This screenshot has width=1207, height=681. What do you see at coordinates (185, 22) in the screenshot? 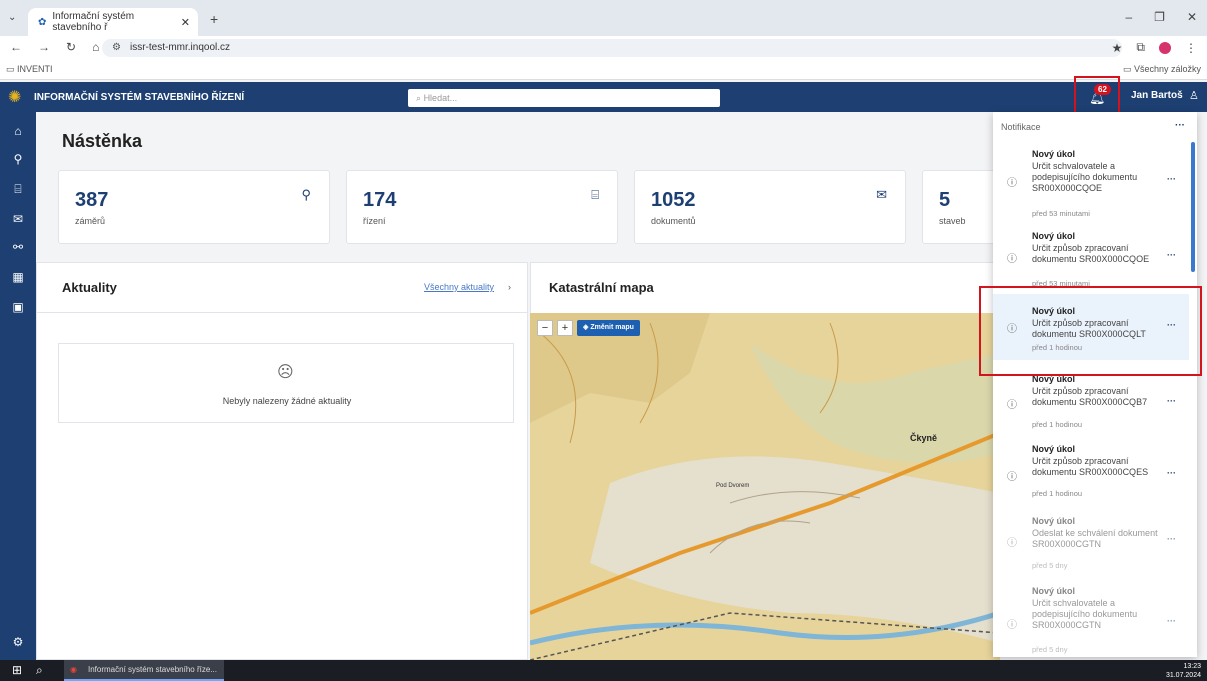
I see `tab-close-icon: ✕` at bounding box center [185, 22].